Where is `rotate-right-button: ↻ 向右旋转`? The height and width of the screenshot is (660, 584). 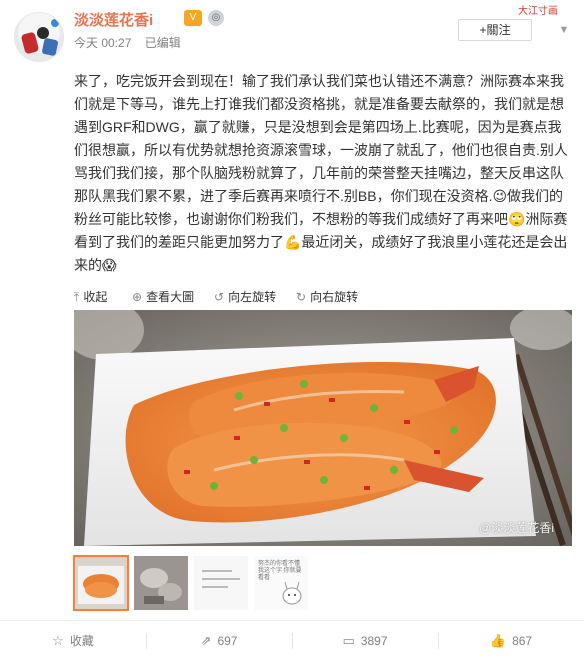
rotate-right-button: ↻ 向右旋转 is located at coordinates (327, 296).